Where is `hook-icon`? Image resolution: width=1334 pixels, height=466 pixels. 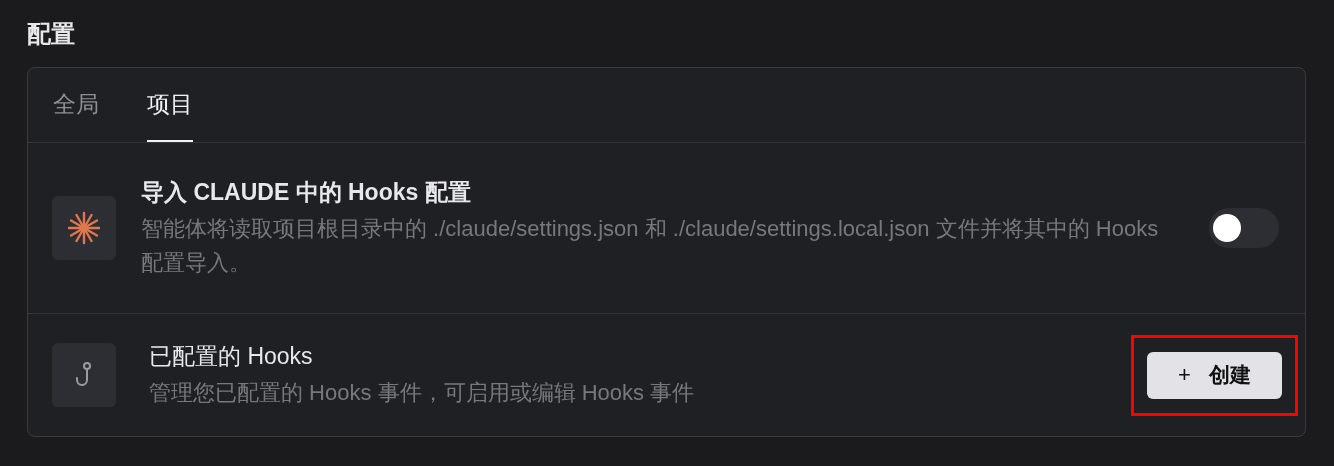
hook-icon is located at coordinates (84, 375).